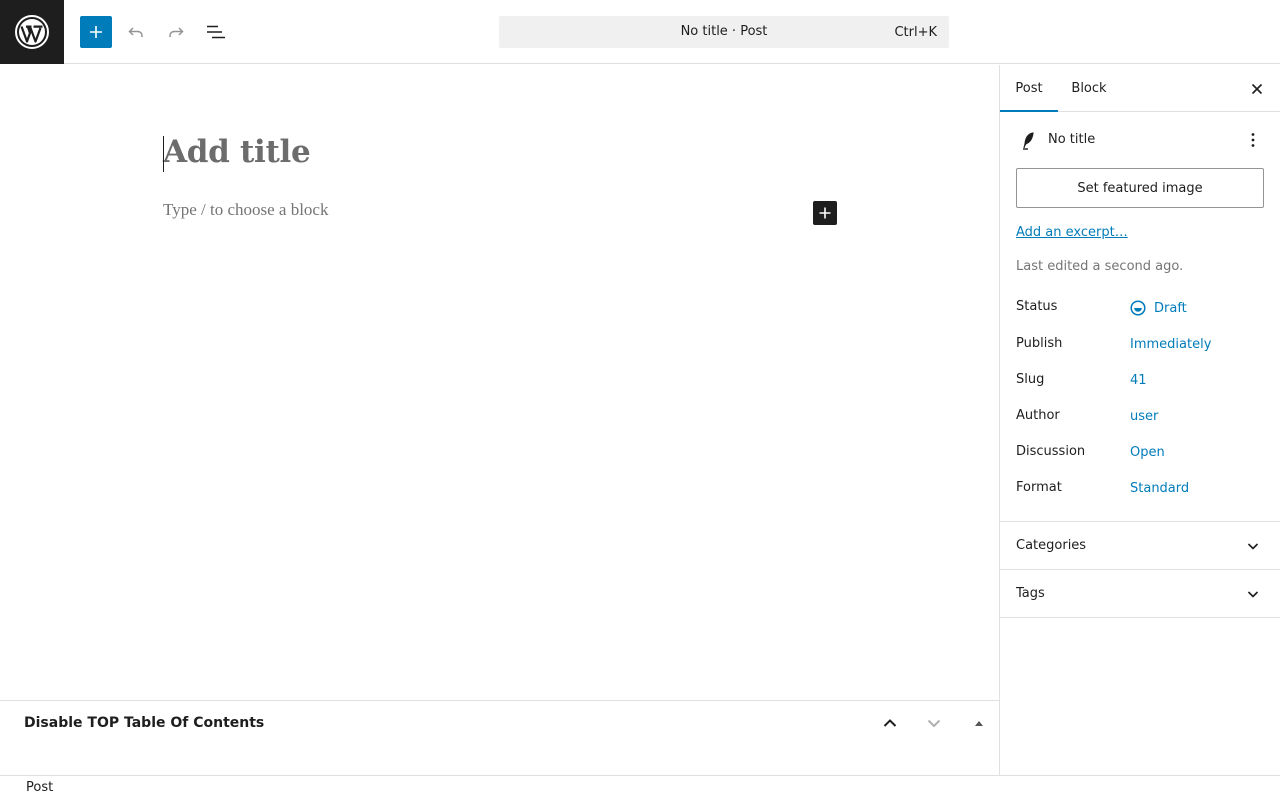 This screenshot has height=800, width=1280. Describe the element at coordinates (1138, 308) in the screenshot. I see `draft-status-icon` at that location.